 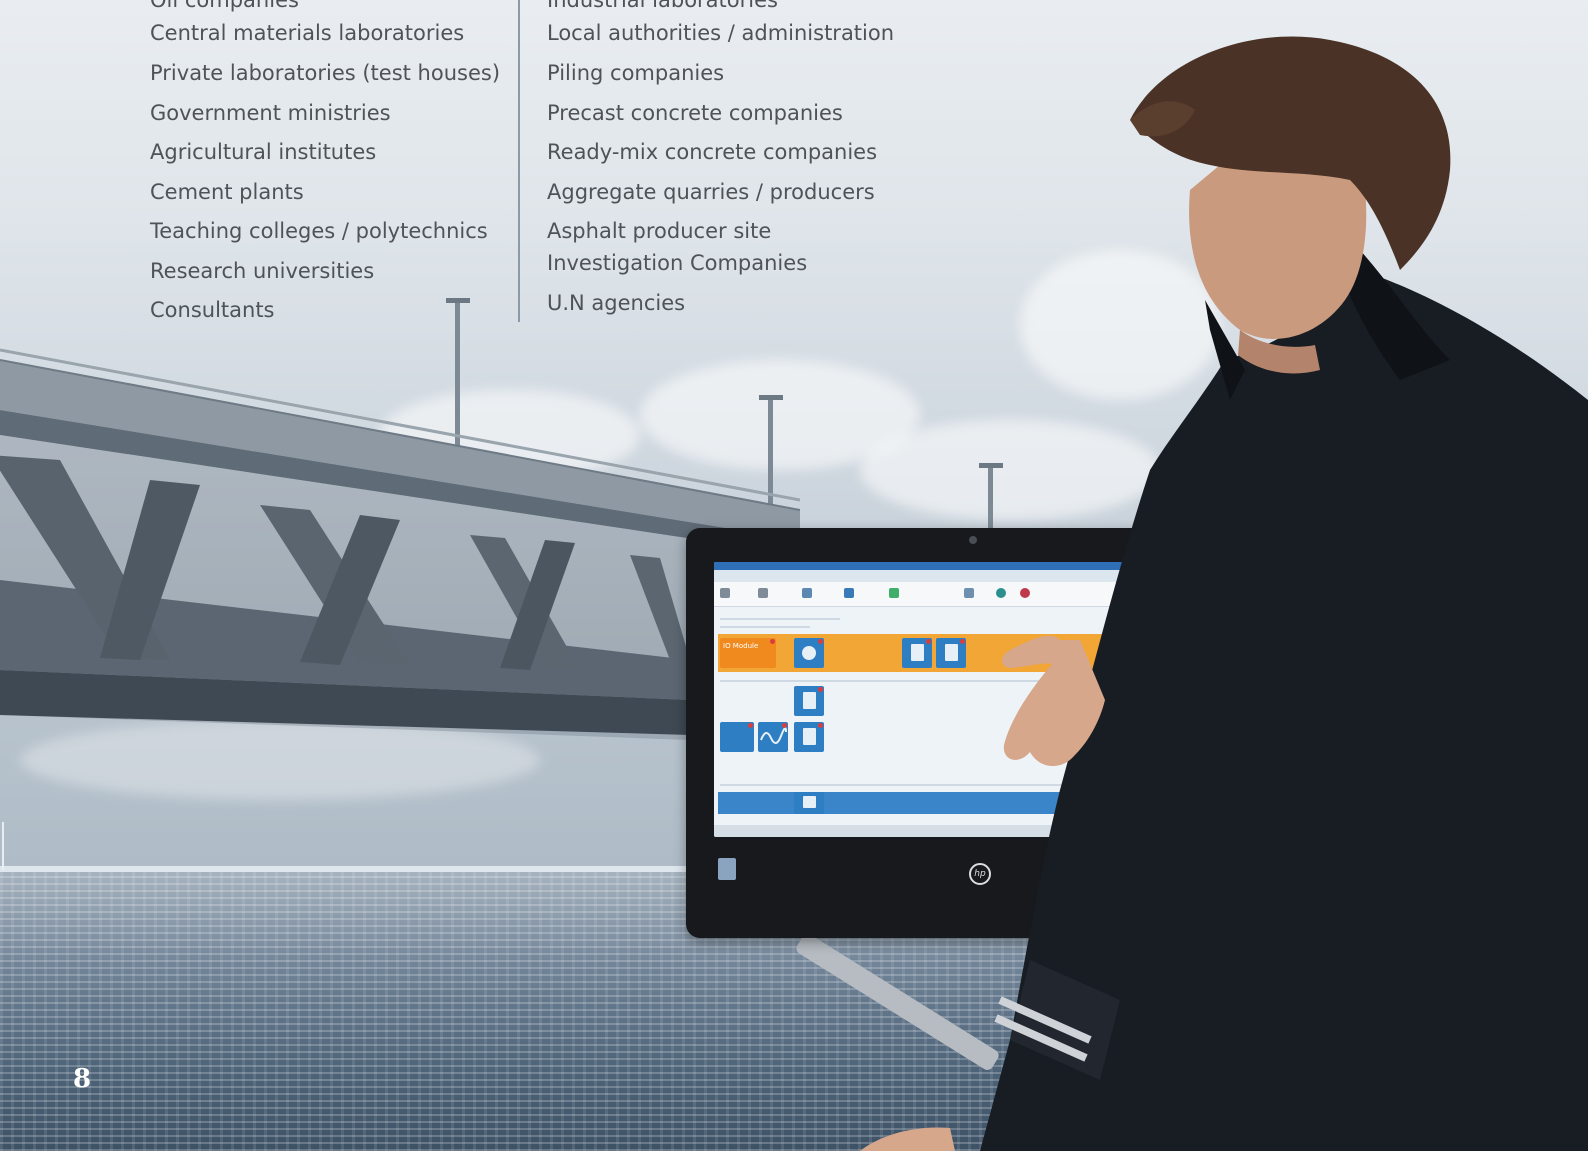 I want to click on list-item: Private laboratories (test houses), so click(x=325, y=73).